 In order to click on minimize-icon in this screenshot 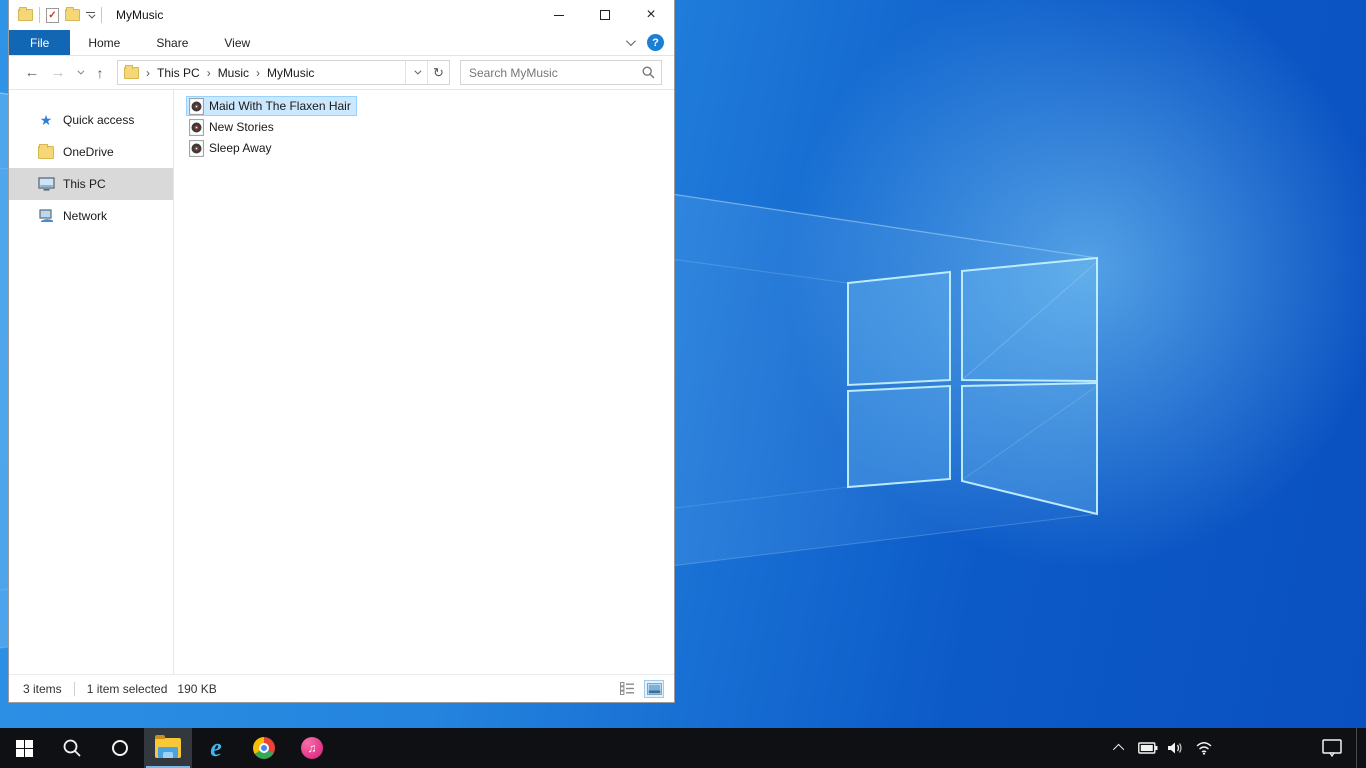, I will do `click(559, 15)`.